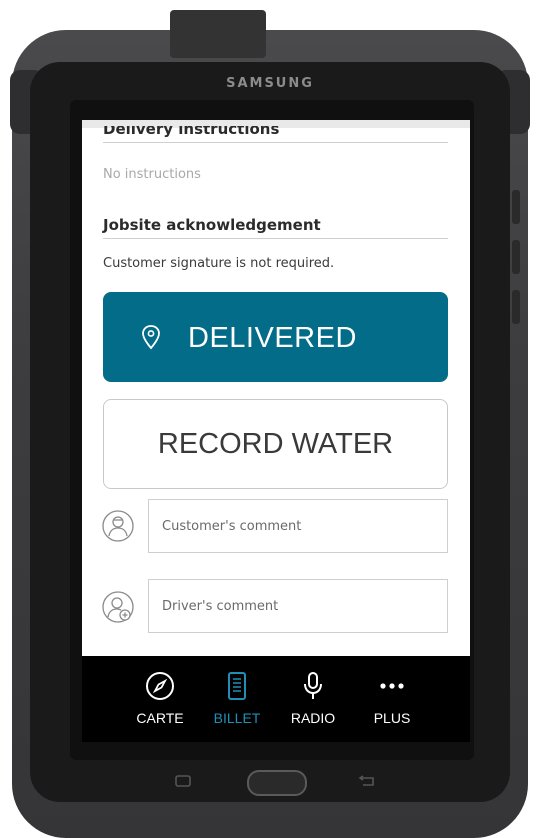  I want to click on driver-avatar-icon, so click(118, 607).